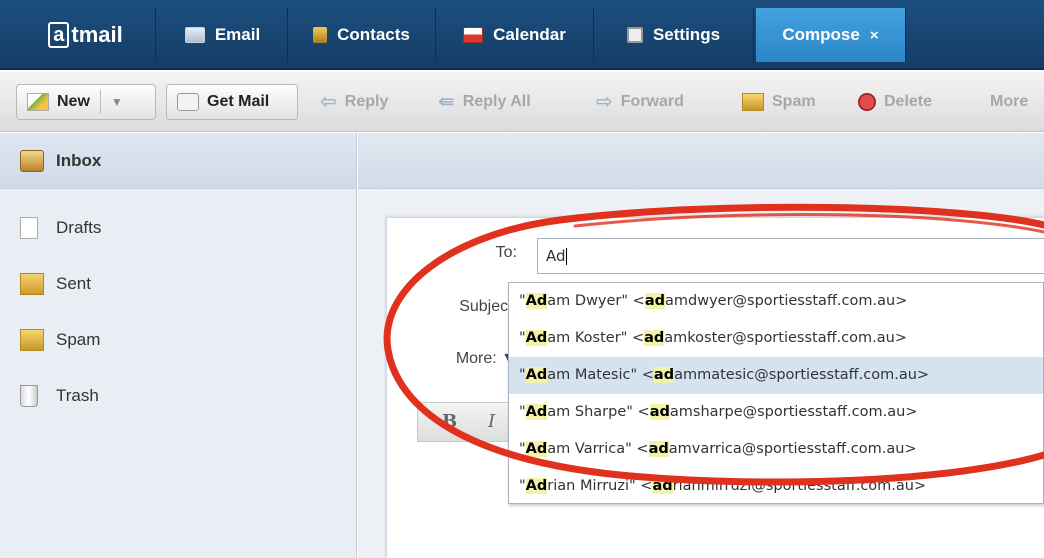 This screenshot has width=1044, height=558. I want to click on sidebar-item-drafts: Drafts, so click(60, 228).